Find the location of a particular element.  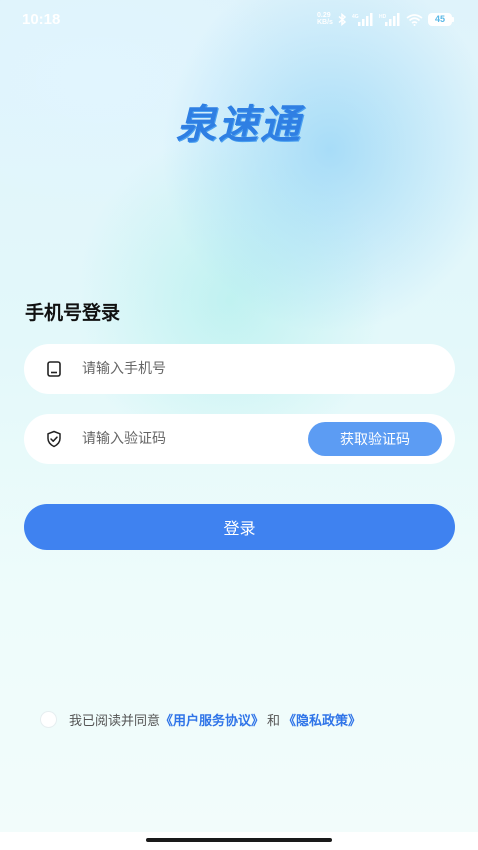

user-agreement-link: 《用户服务协议》 is located at coordinates (212, 719).